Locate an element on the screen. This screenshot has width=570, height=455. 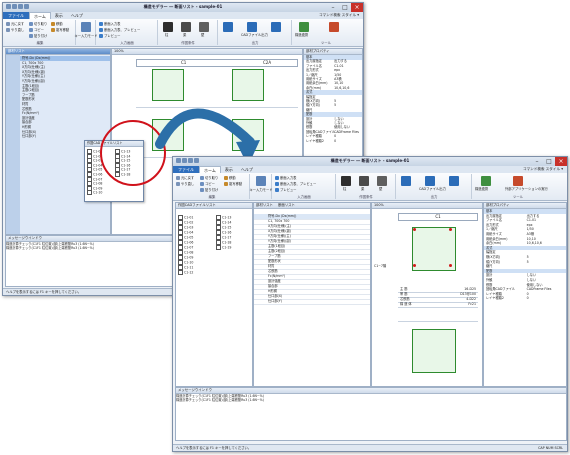
output-browser-icon is located at coordinates (276, 27).